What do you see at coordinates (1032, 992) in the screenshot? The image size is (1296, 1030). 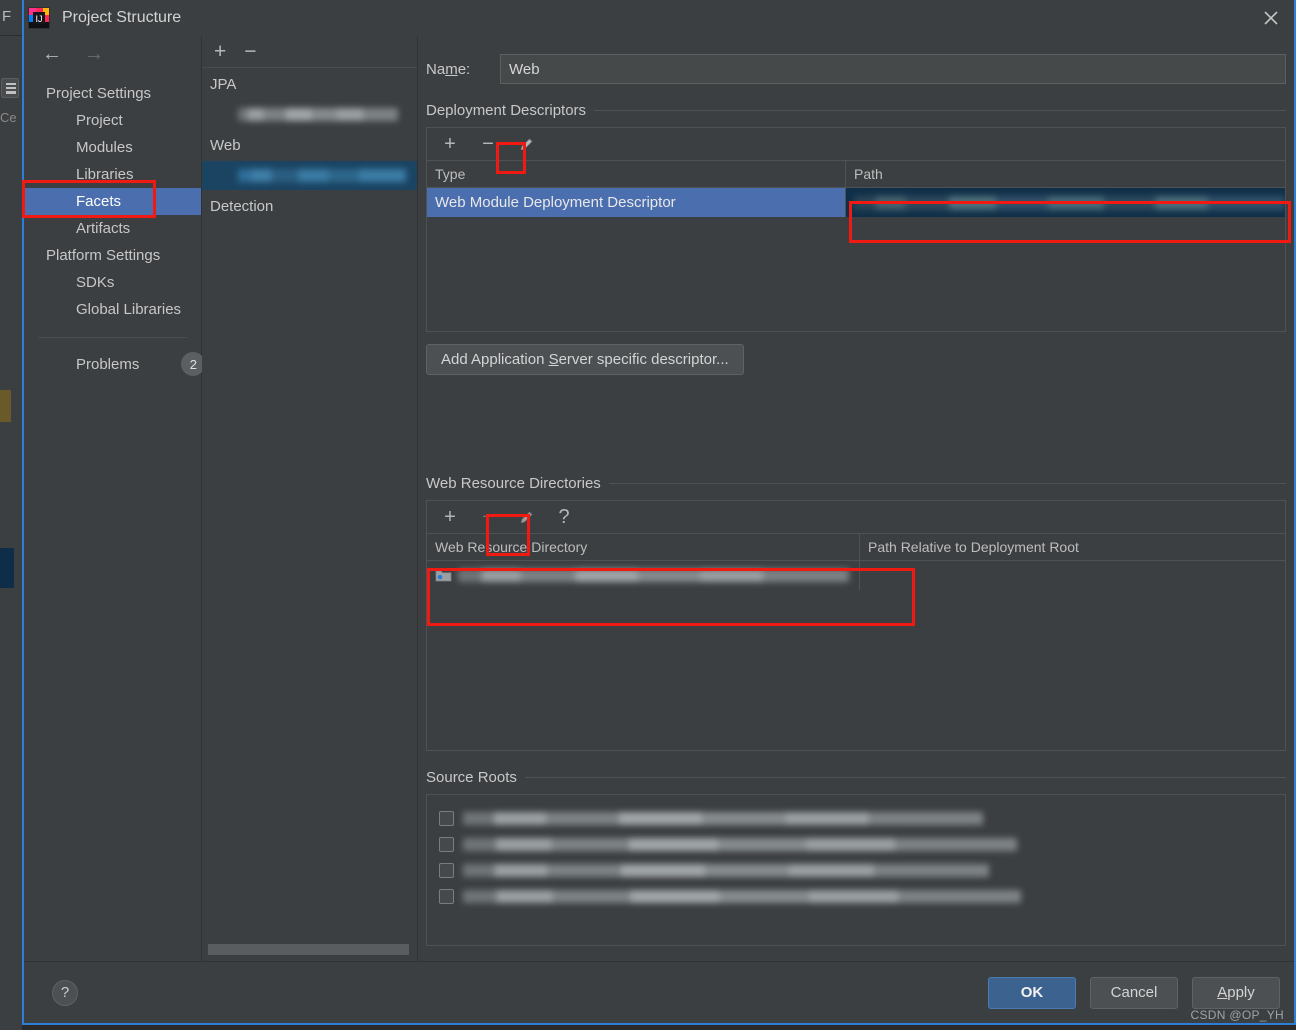 I see `ok-button: OK` at bounding box center [1032, 992].